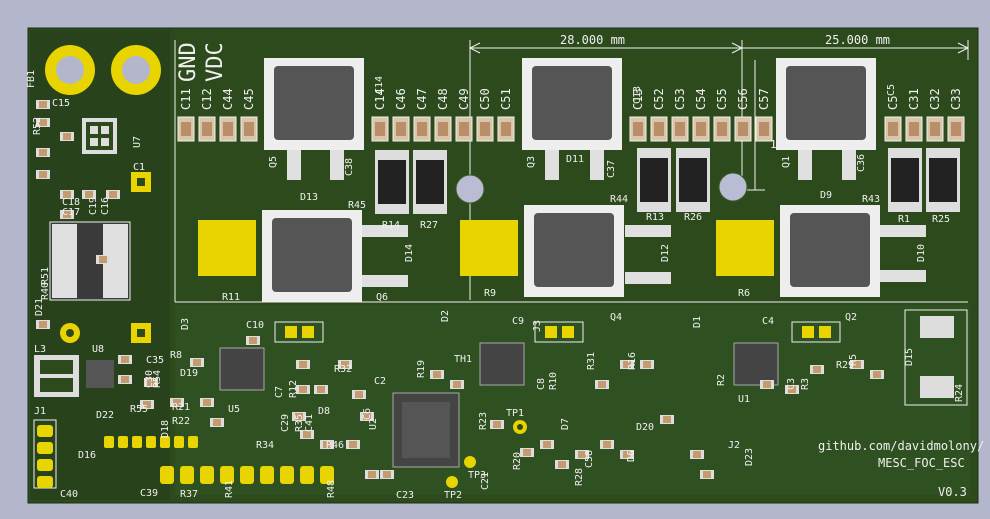  What do you see at coordinates (591, 361) in the screenshot?
I see `ref-r31: R31` at bounding box center [591, 361].